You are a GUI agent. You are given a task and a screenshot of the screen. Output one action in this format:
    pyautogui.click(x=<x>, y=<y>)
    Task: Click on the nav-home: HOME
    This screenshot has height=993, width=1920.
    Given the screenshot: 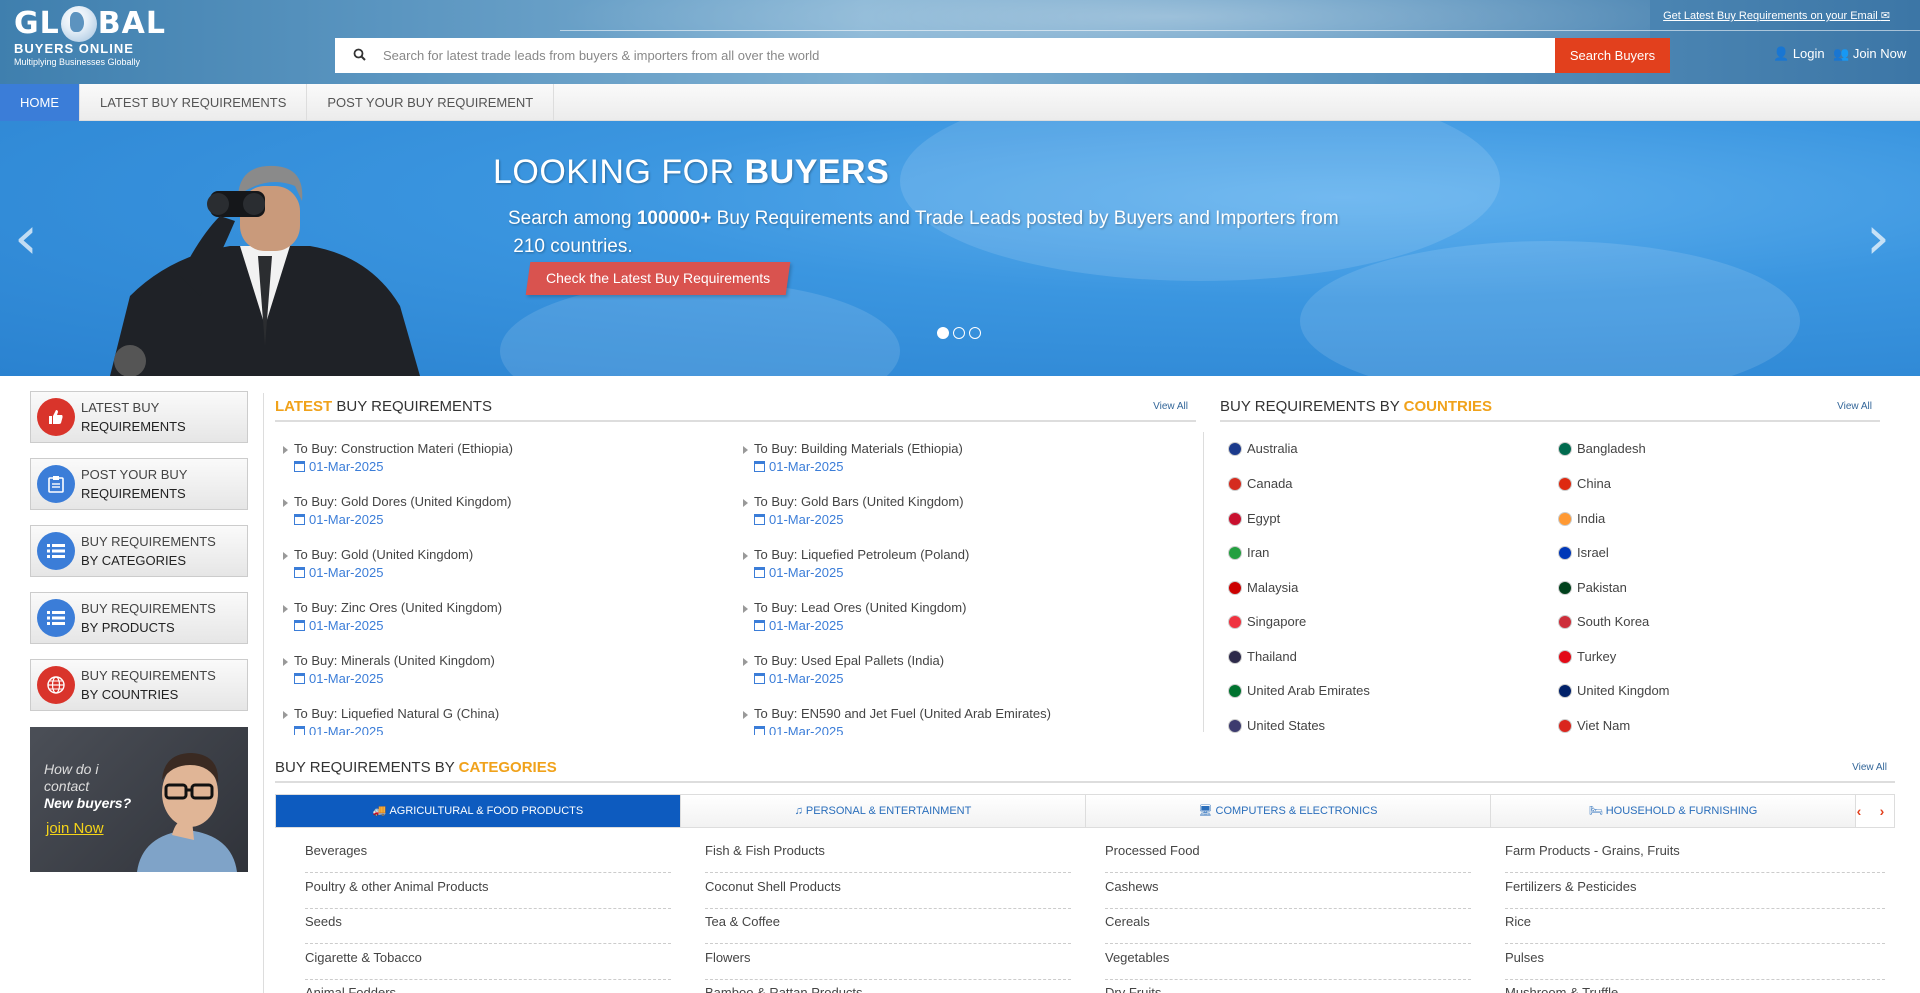 What is the action you would take?
    pyautogui.click(x=40, y=102)
    